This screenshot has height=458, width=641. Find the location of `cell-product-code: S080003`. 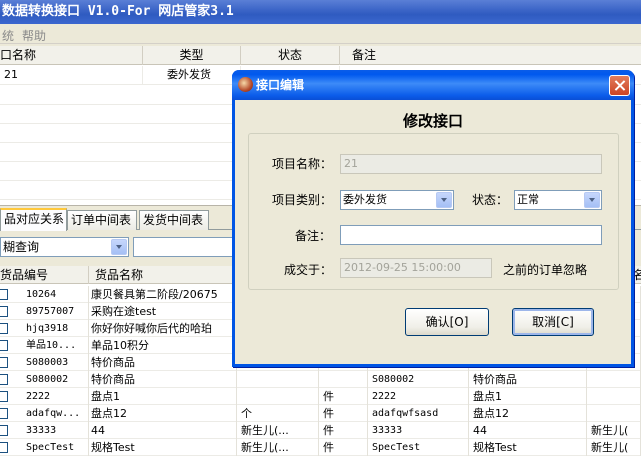

cell-product-code: S080003 is located at coordinates (44, 362).